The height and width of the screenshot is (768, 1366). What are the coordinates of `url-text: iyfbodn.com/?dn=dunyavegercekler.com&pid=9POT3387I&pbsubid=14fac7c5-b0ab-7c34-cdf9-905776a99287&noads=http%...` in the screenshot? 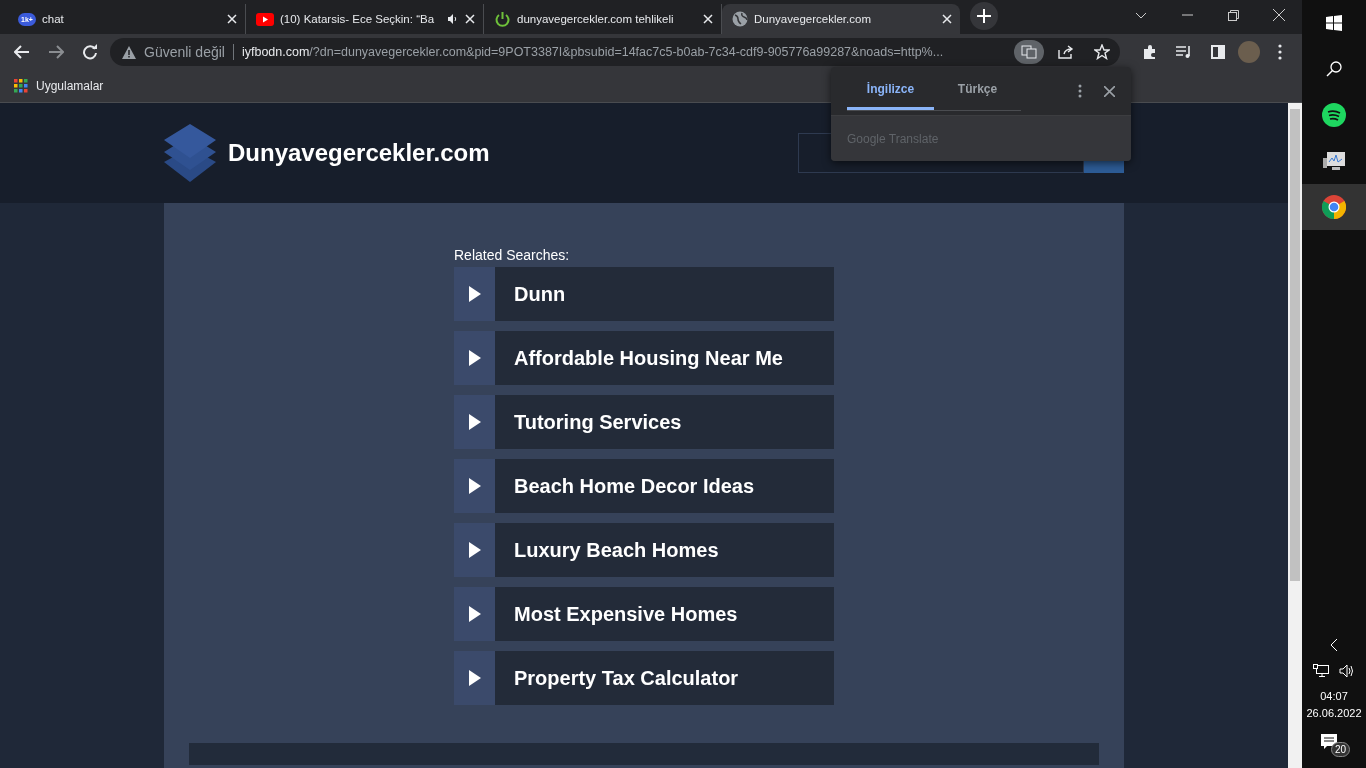 It's located at (593, 52).